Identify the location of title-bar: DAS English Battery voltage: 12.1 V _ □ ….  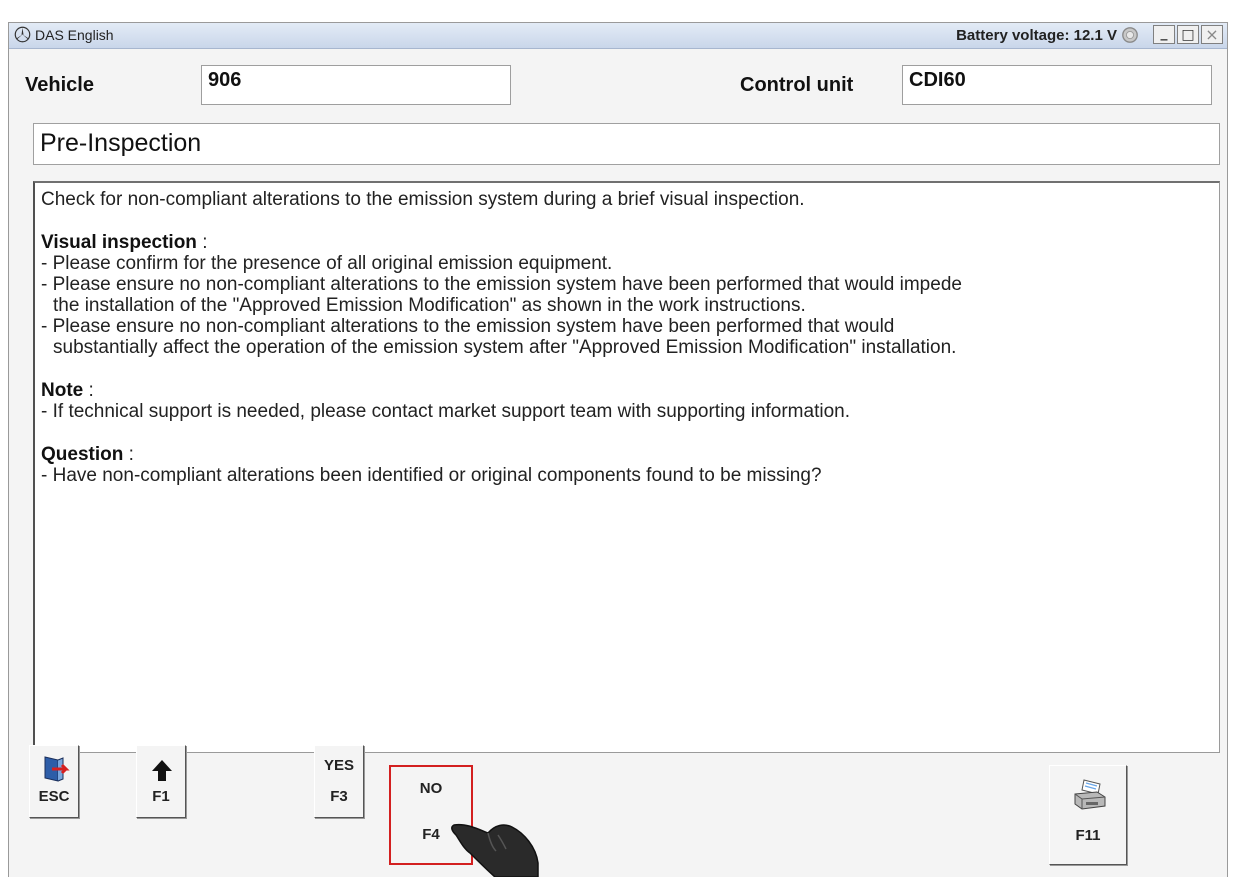
(618, 36).